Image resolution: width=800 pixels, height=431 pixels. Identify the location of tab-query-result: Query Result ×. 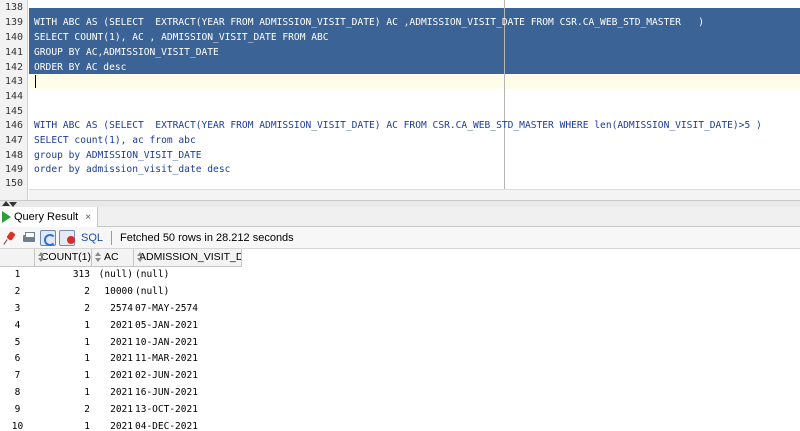
(49, 217).